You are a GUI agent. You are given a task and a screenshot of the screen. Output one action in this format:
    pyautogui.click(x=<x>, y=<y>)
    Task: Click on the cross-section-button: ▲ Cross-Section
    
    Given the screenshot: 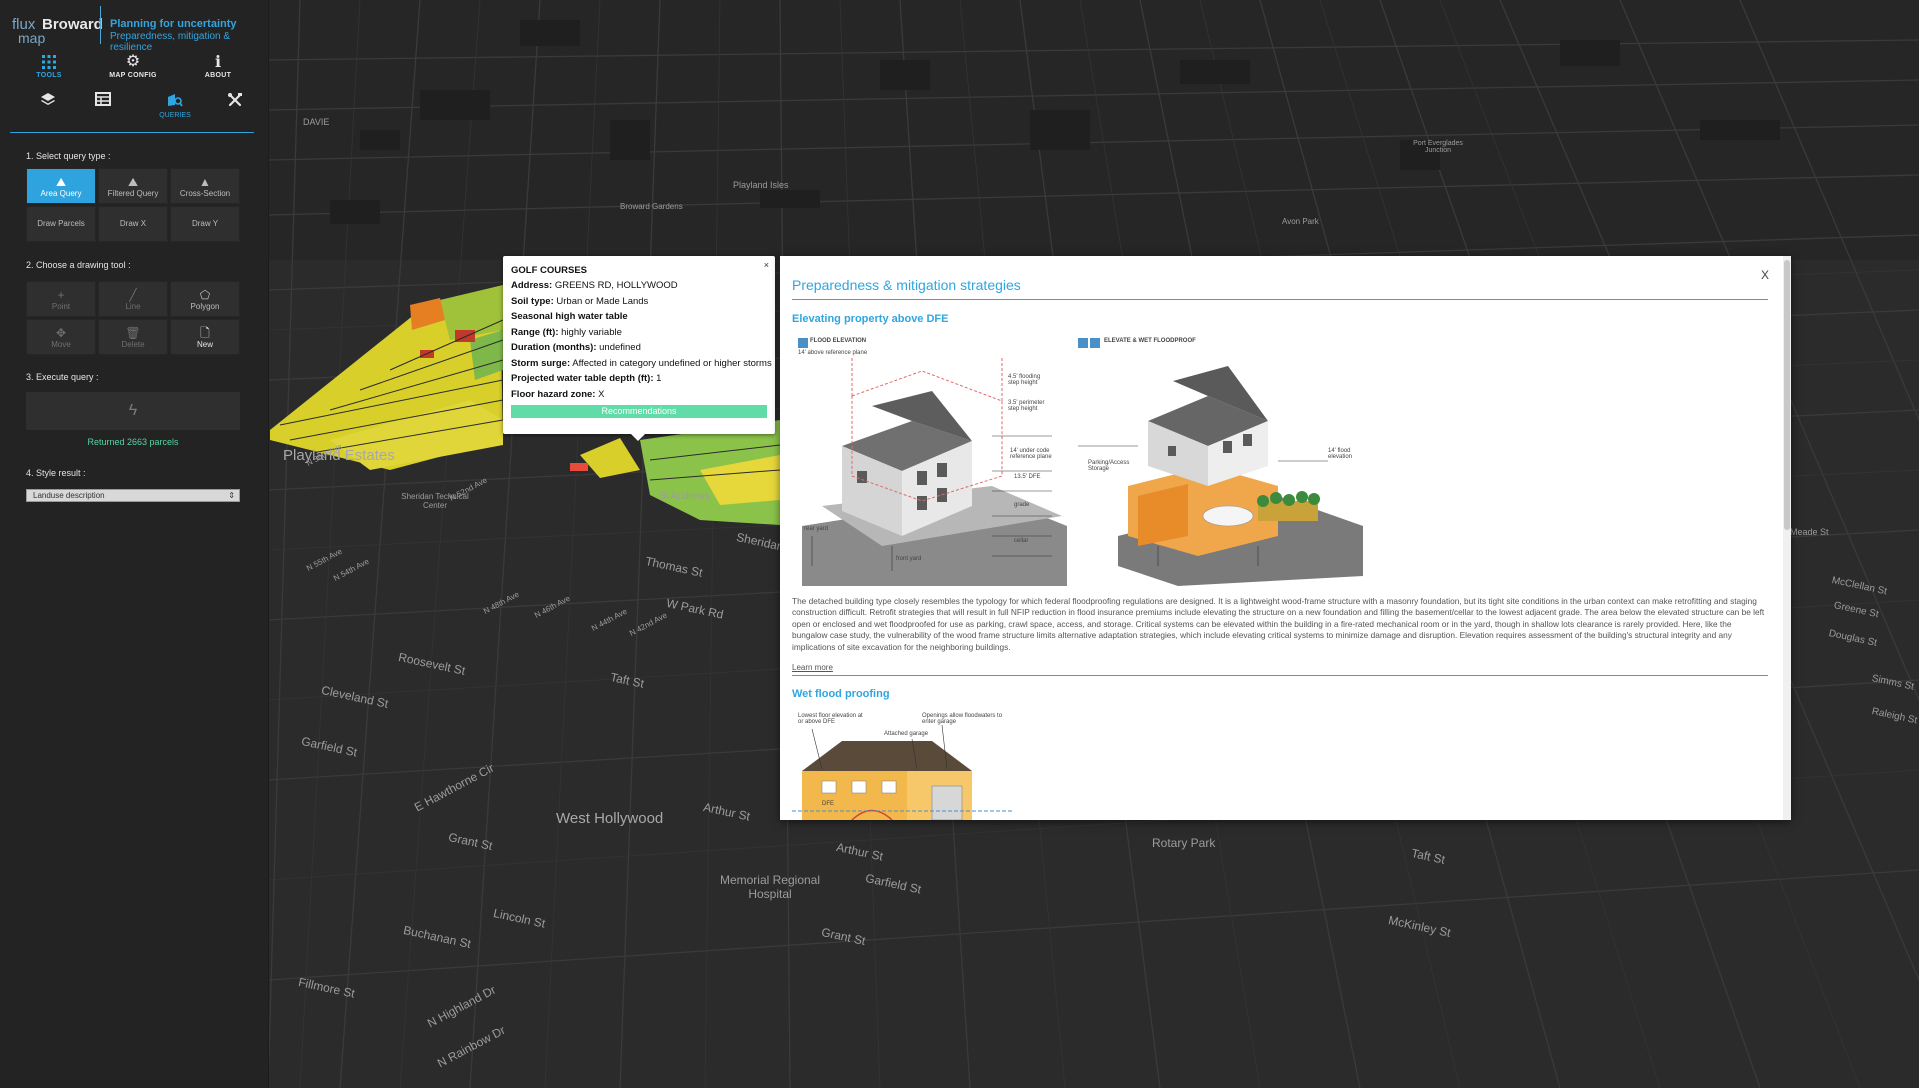 What is the action you would take?
    pyautogui.click(x=205, y=186)
    